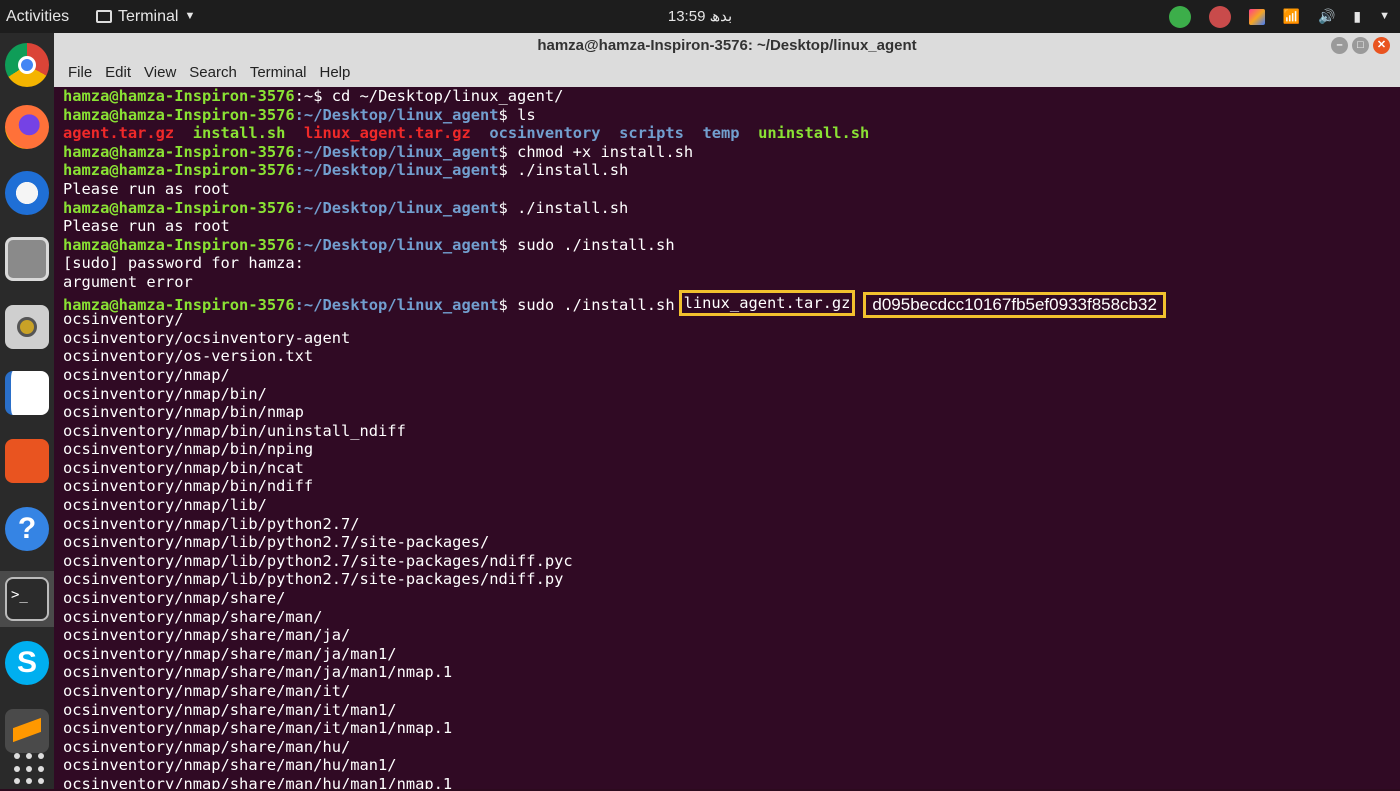 The image size is (1400, 791). What do you see at coordinates (188, 449) in the screenshot?
I see `output-line: ocsinventory/nmap/bin/nping` at bounding box center [188, 449].